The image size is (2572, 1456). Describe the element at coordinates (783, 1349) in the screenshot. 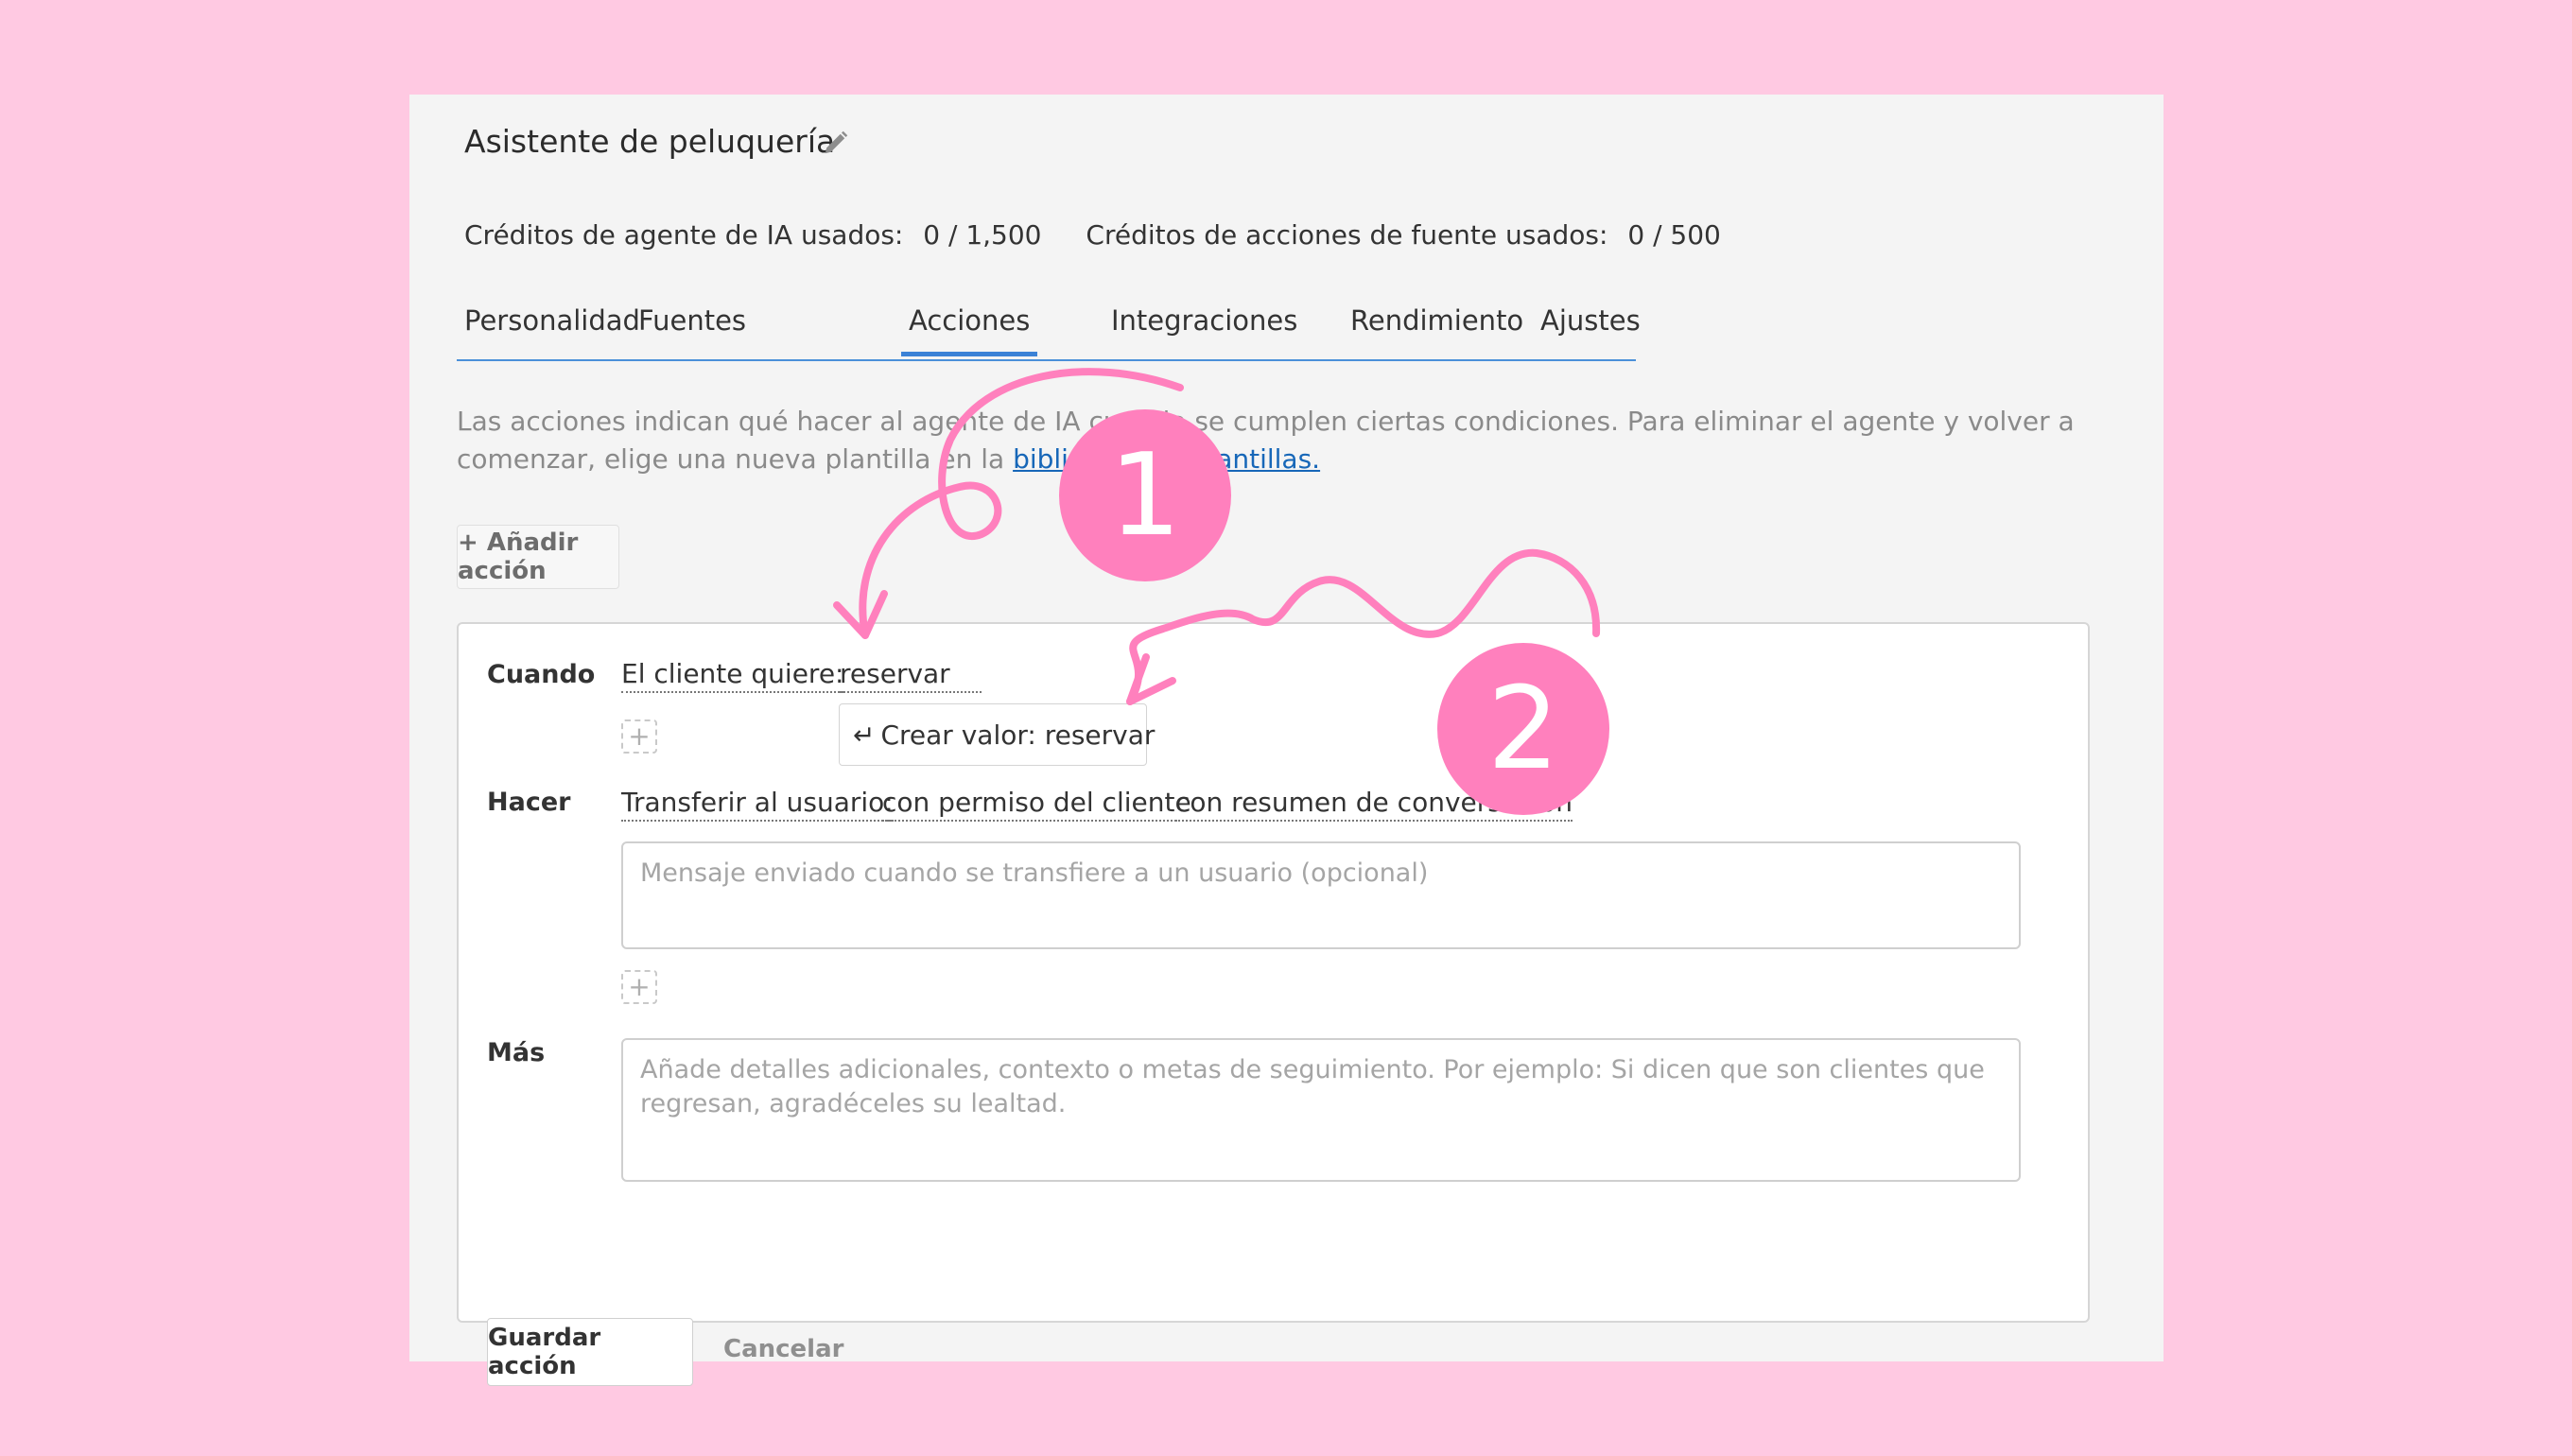

I see `cancel-button: Cancelar` at that location.